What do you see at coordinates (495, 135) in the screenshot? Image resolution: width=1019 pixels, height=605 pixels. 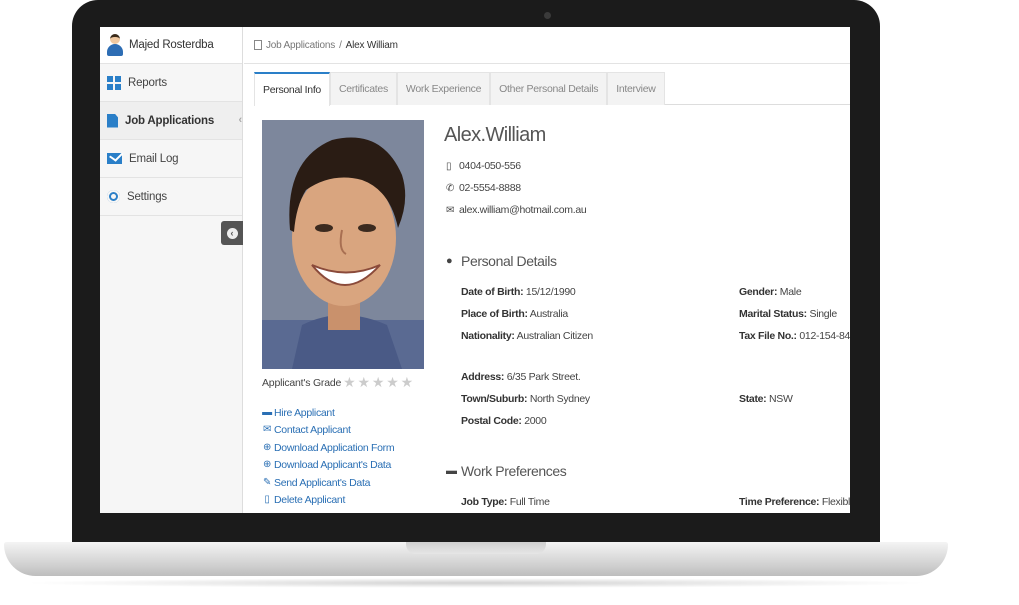 I see `applicant-name: Alex.William` at bounding box center [495, 135].